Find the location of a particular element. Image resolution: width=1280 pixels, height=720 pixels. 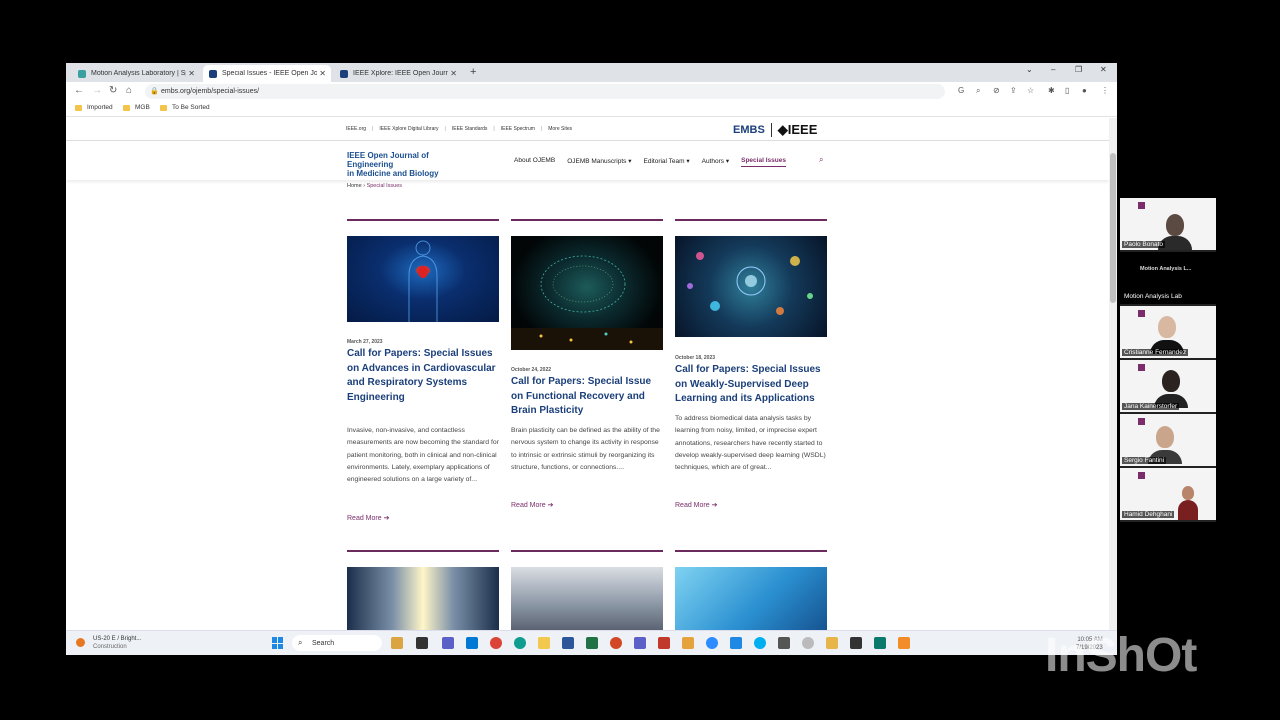

util-link-spectrum: IEEE Spectrum is located at coordinates (518, 129).